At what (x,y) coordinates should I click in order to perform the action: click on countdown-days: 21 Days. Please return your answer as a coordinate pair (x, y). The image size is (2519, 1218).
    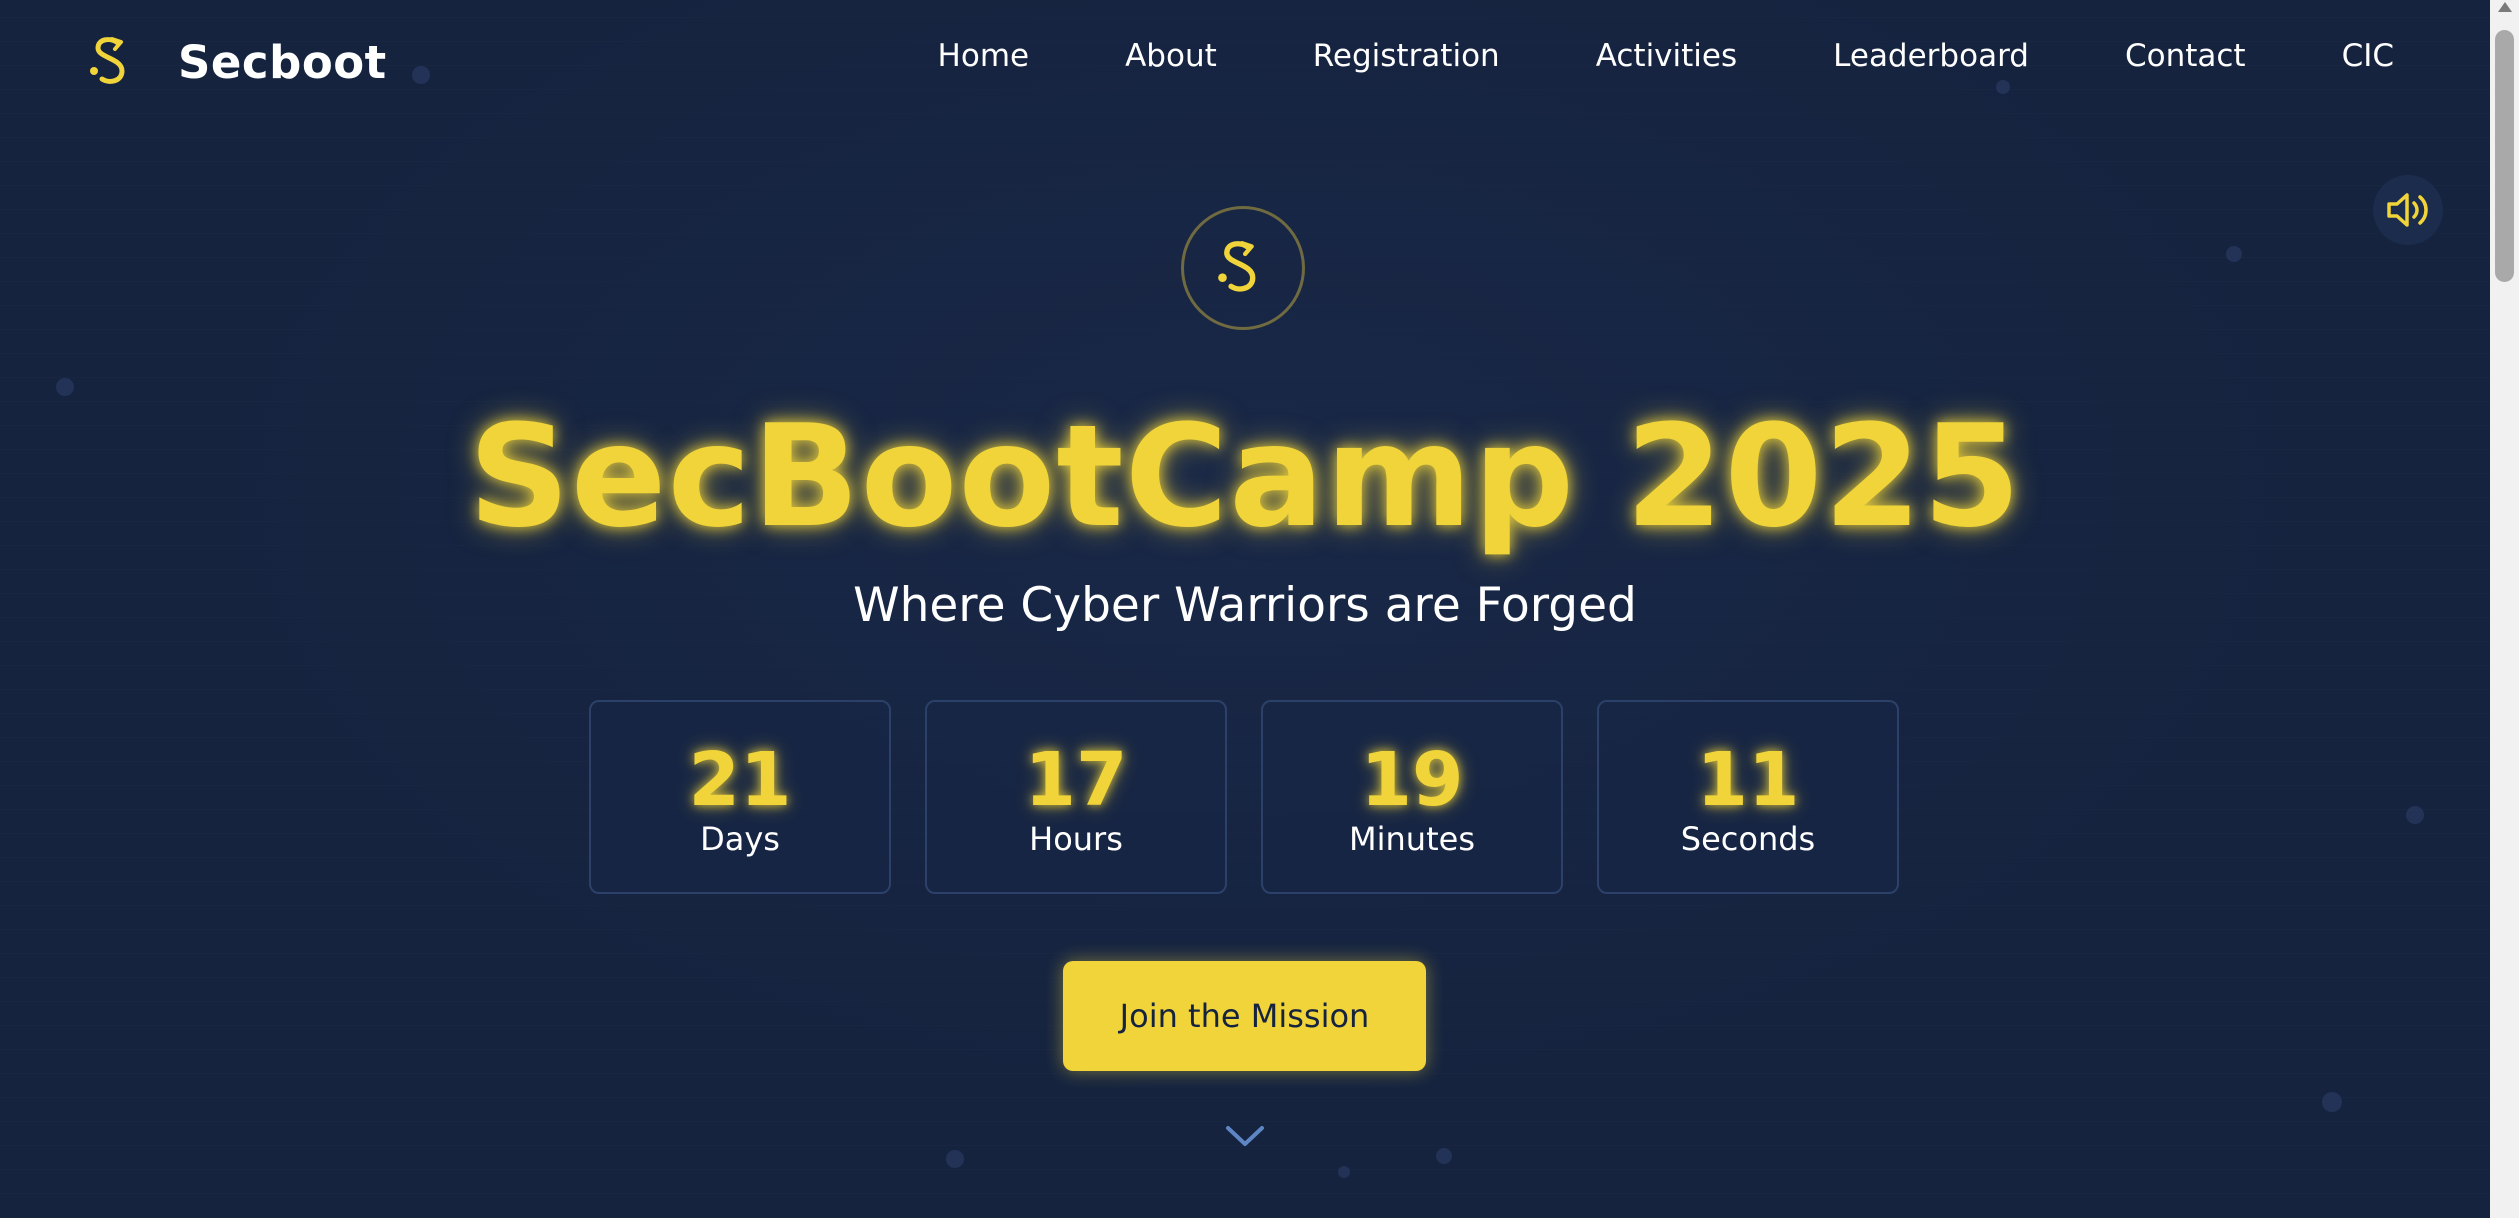
    Looking at the image, I should click on (740, 797).